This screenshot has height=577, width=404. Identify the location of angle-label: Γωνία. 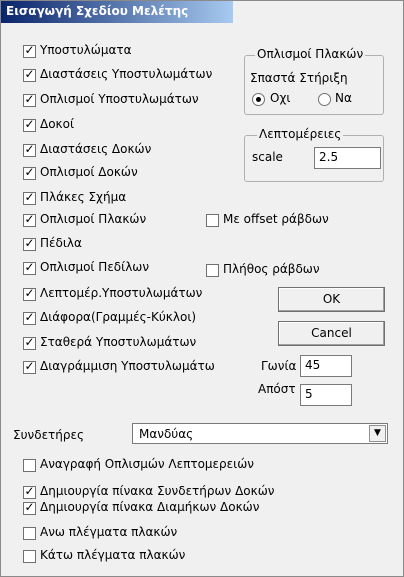
(279, 366).